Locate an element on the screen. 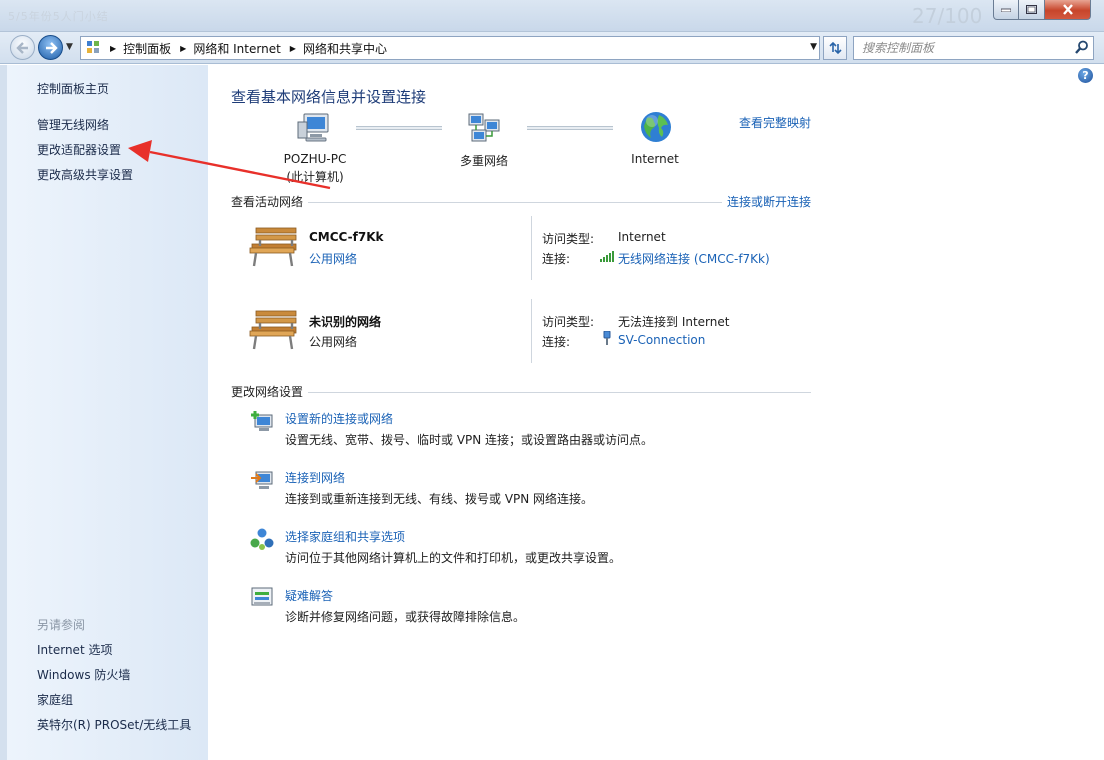 The height and width of the screenshot is (760, 1104). navigation-bar: ▼ ▶ 控制面板 ▶ 网络和 Internet ▶ 网络和共享中心 ▼ is located at coordinates (552, 48).